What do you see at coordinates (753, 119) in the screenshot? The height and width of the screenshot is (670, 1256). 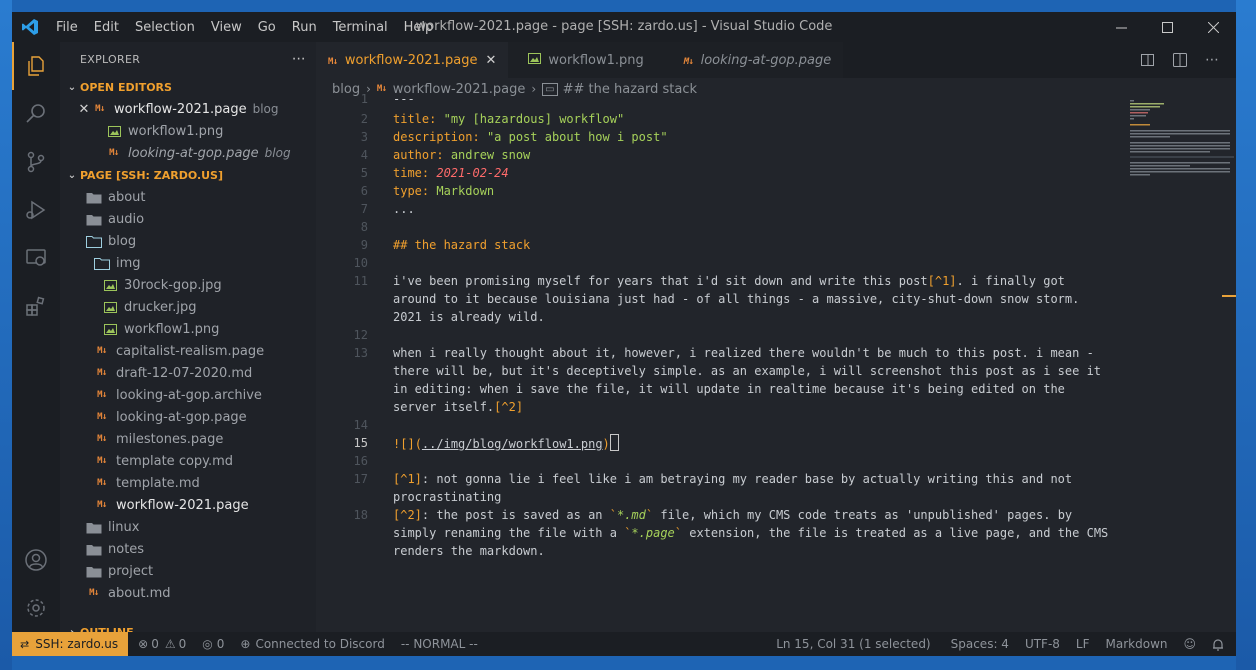 I see `code-line: title: "my [hazardous] workflow"` at bounding box center [753, 119].